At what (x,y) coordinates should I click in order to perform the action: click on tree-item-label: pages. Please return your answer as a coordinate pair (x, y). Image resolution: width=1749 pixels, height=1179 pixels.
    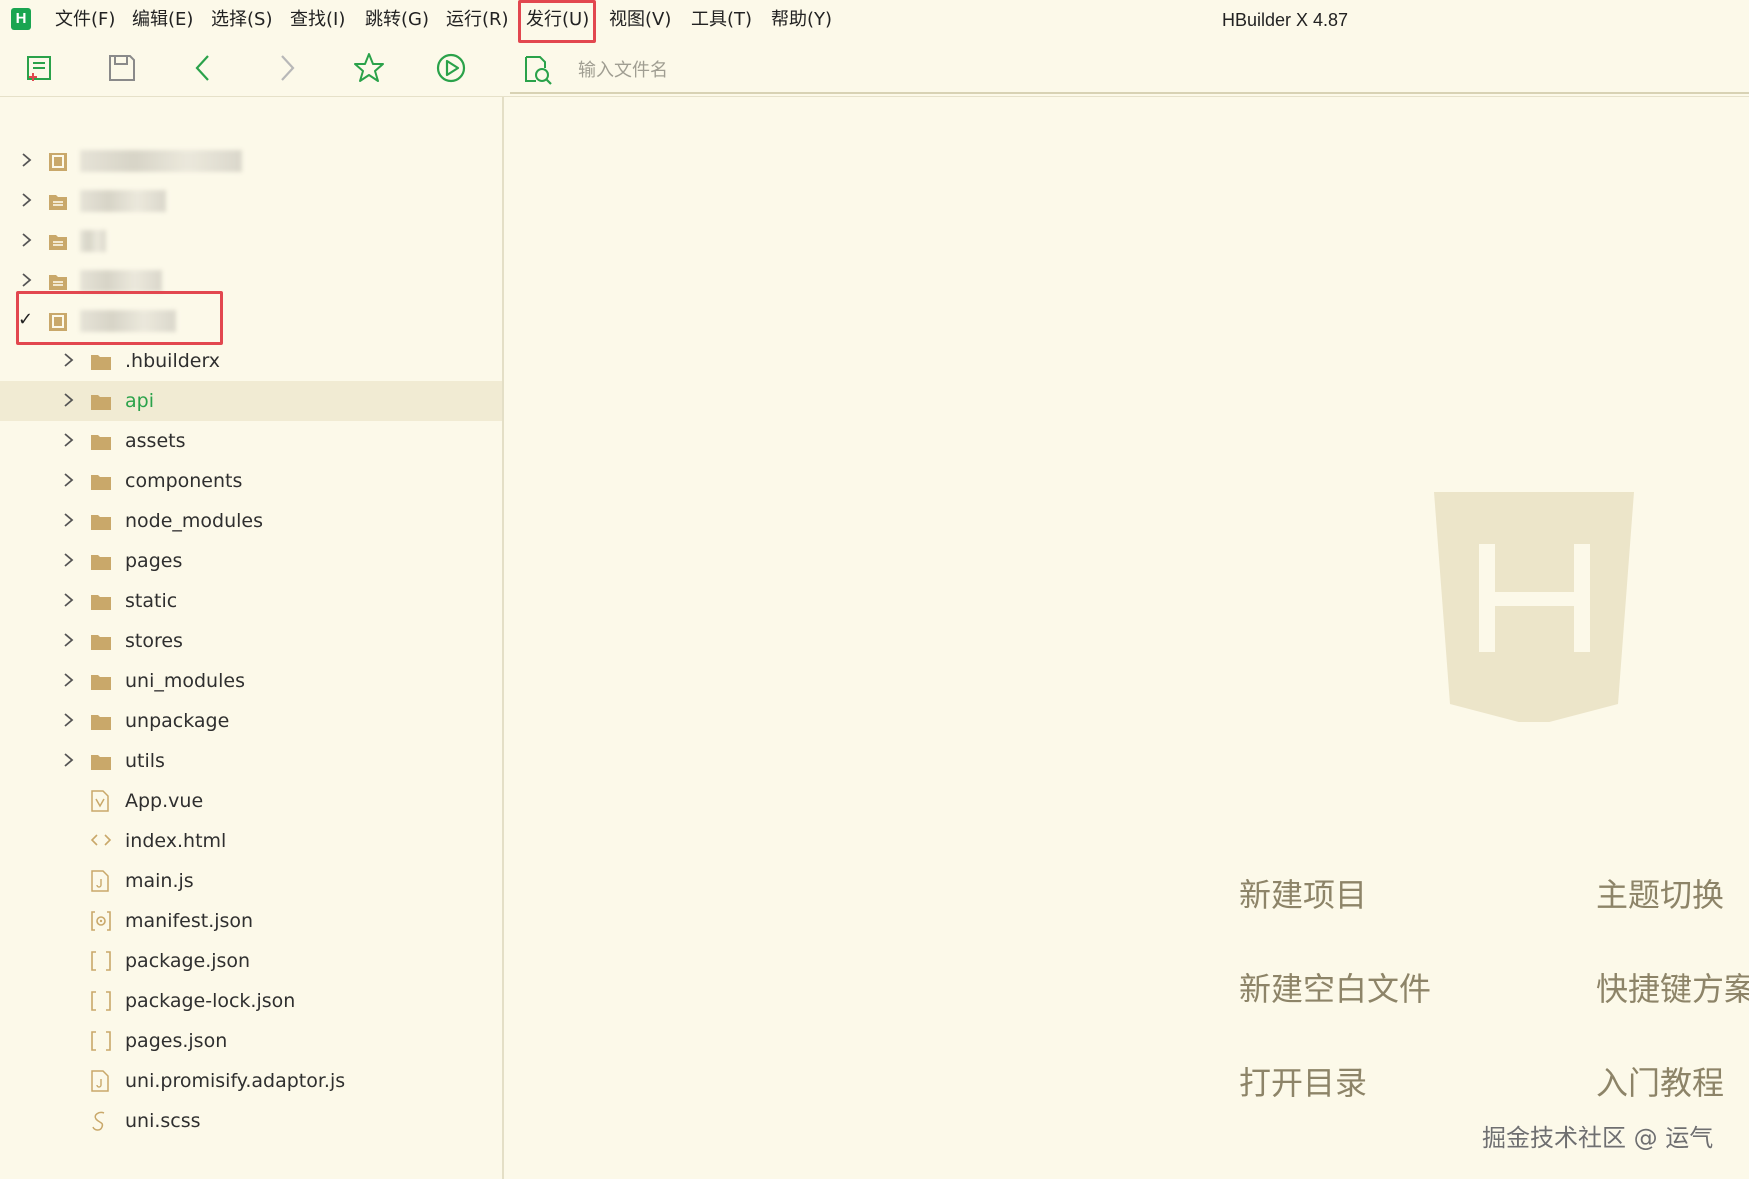
    Looking at the image, I should click on (154, 561).